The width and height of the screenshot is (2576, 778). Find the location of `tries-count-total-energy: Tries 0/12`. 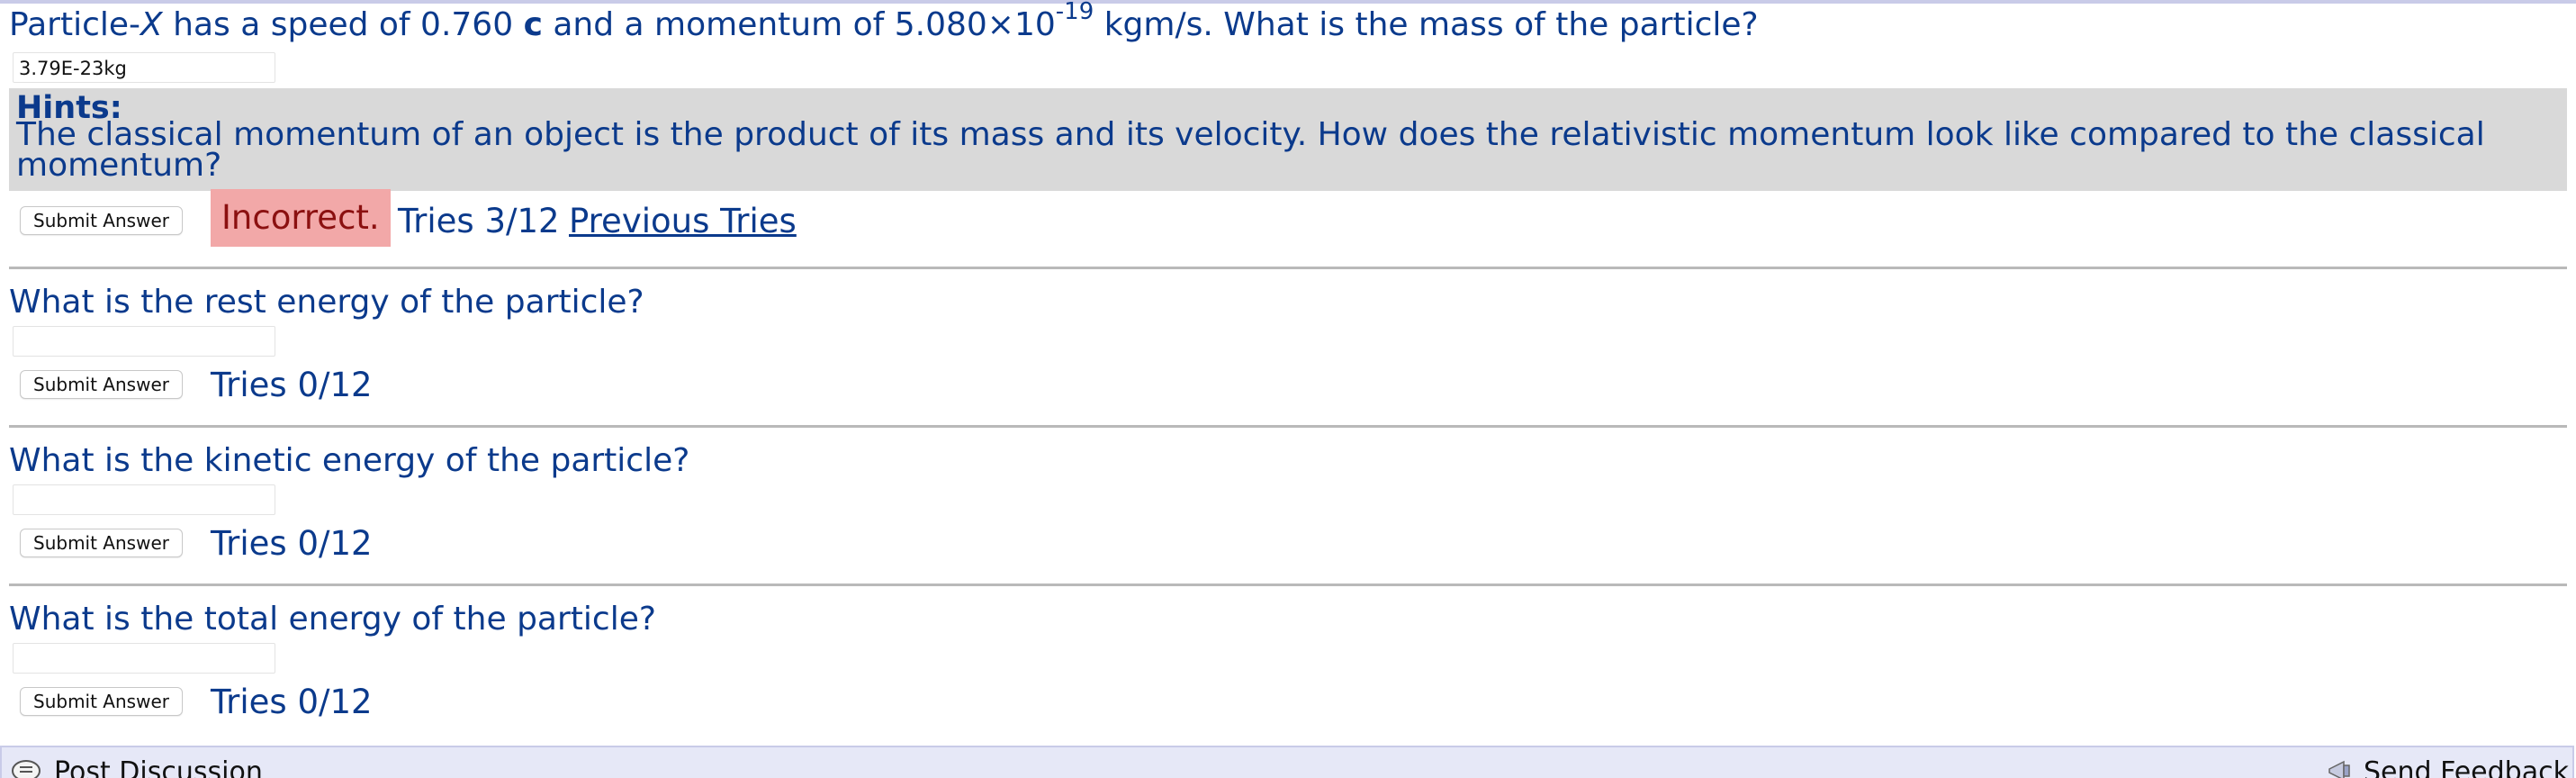

tries-count-total-energy: Tries 0/12 is located at coordinates (292, 702).